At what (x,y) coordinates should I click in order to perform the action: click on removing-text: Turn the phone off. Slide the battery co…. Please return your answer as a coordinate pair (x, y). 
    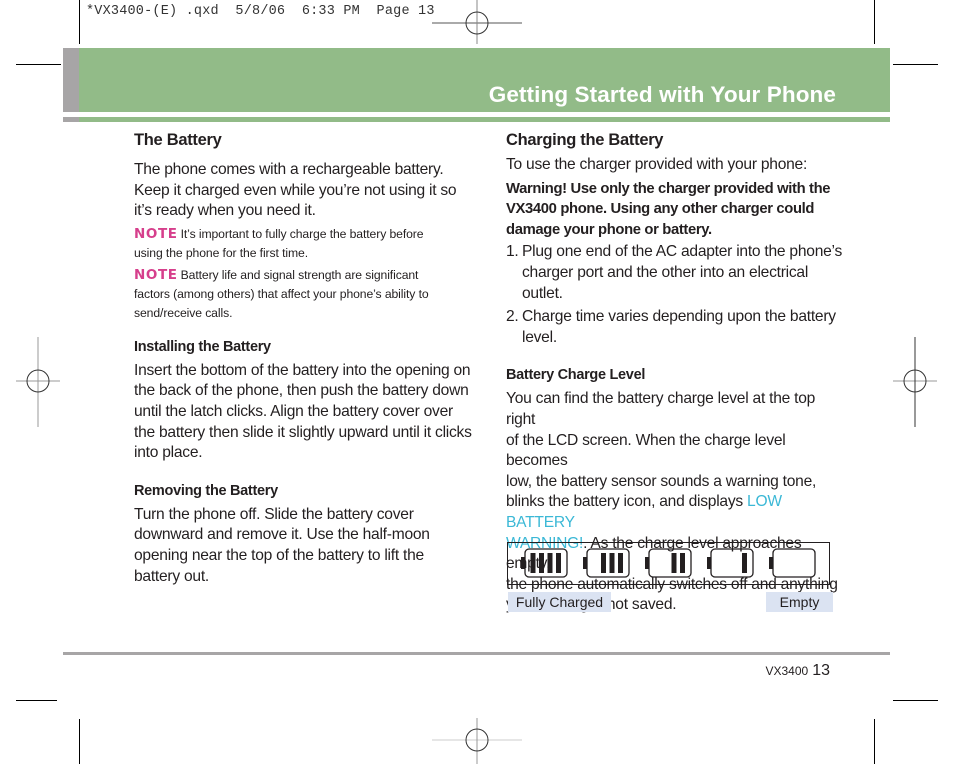
    Looking at the image, I should click on (304, 546).